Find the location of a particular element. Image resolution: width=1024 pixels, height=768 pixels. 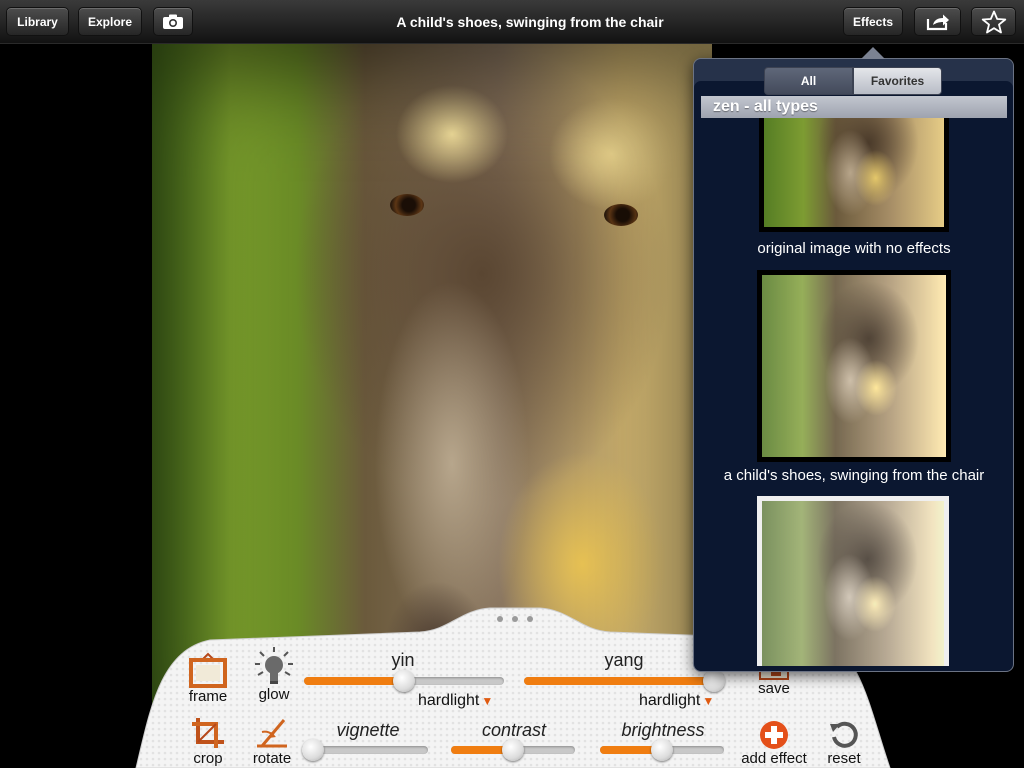

popover-arrow is located at coordinates (873, 53).